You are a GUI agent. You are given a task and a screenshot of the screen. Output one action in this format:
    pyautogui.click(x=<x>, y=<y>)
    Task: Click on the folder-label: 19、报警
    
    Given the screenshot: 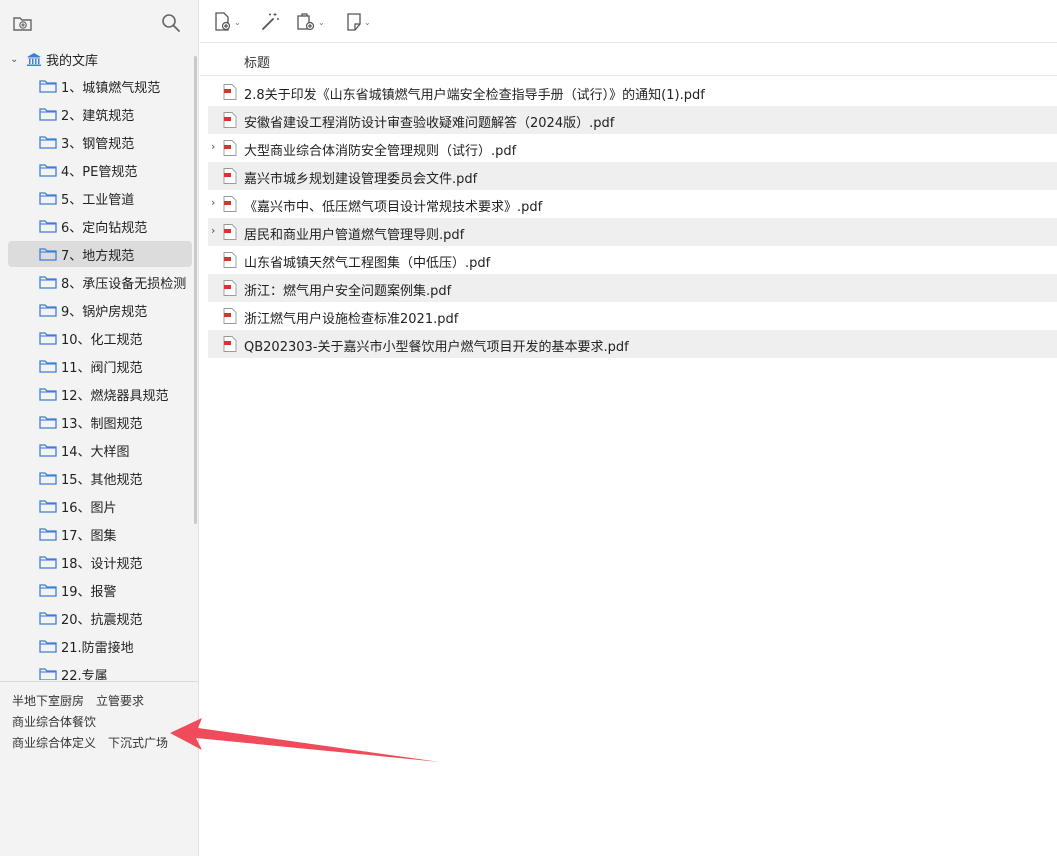 What is the action you would take?
    pyautogui.click(x=89, y=592)
    